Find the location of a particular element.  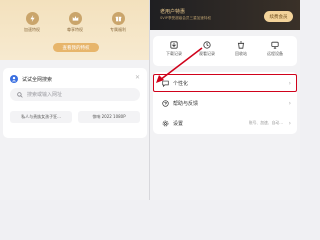

perk-label: 加速特权 is located at coordinates (32, 29).